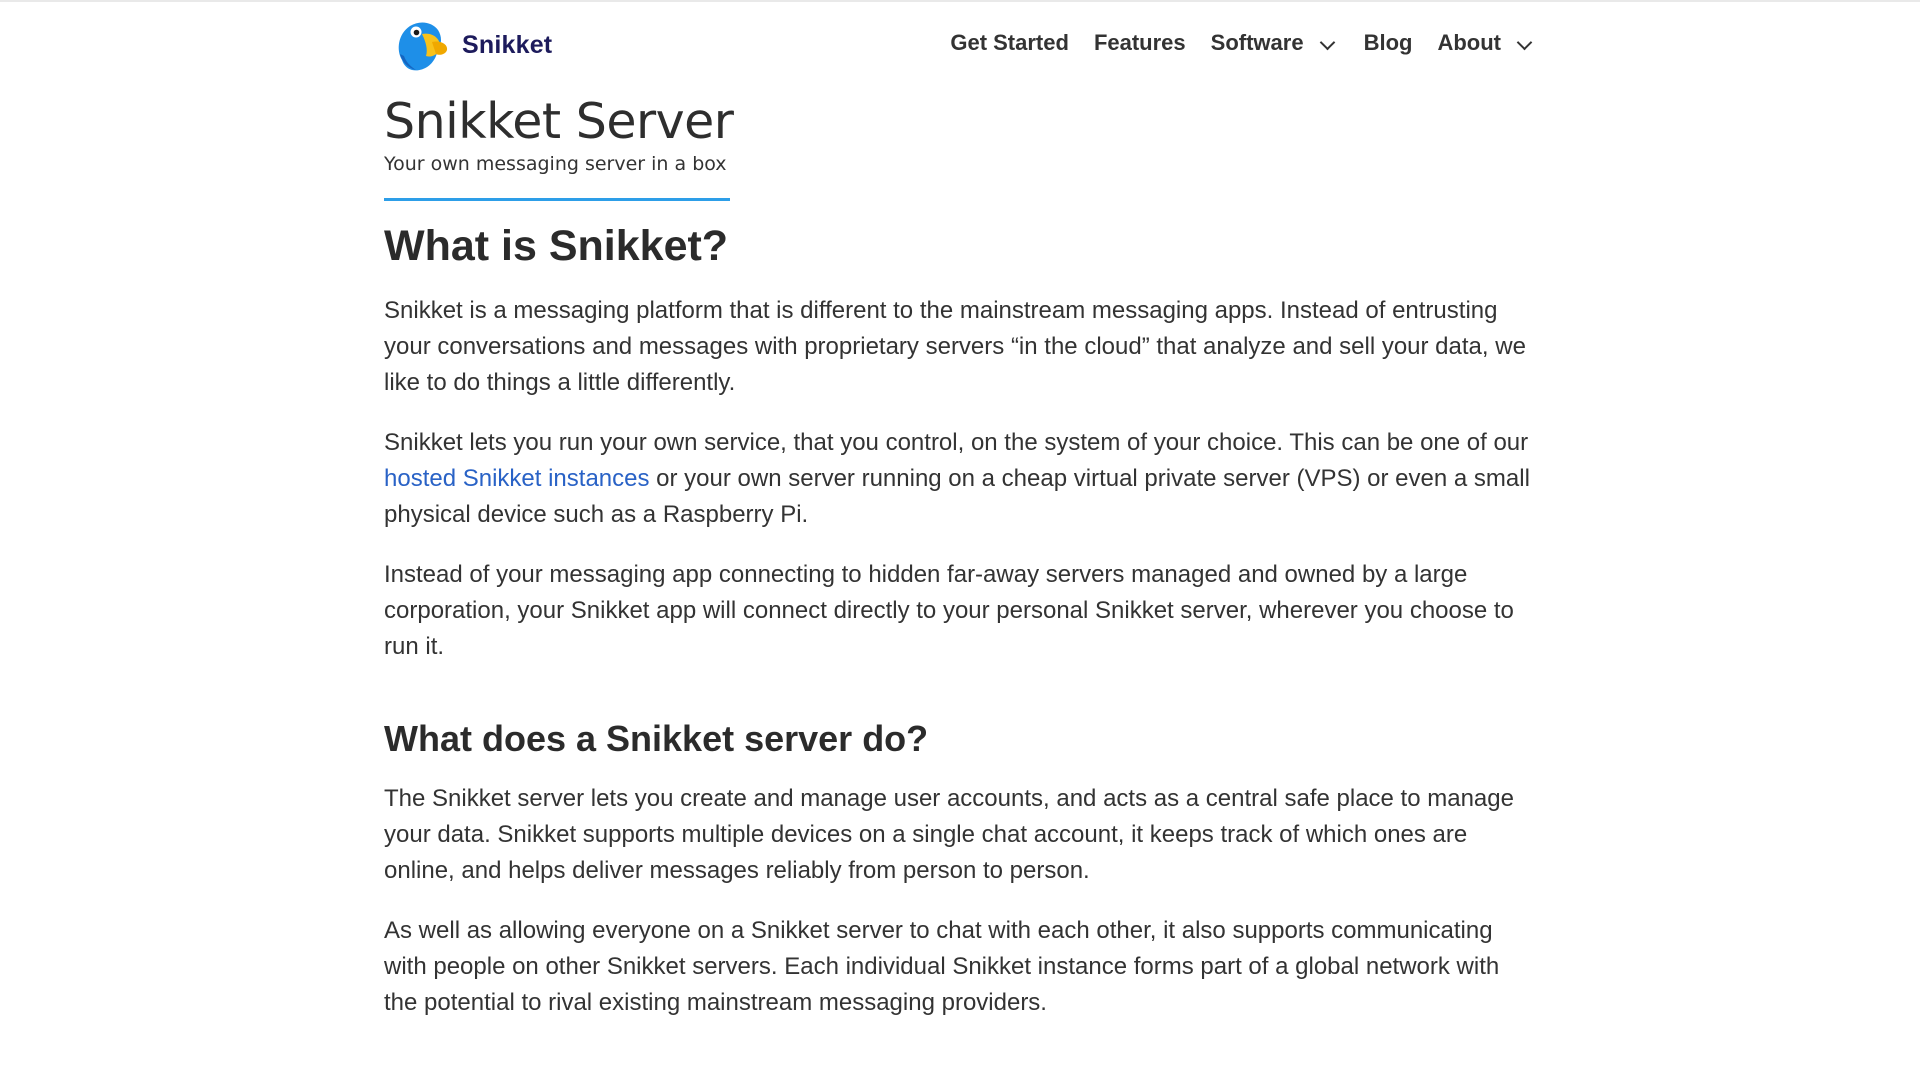 The height and width of the screenshot is (1080, 1920). I want to click on section-heading: What is Snikket?, so click(556, 246).